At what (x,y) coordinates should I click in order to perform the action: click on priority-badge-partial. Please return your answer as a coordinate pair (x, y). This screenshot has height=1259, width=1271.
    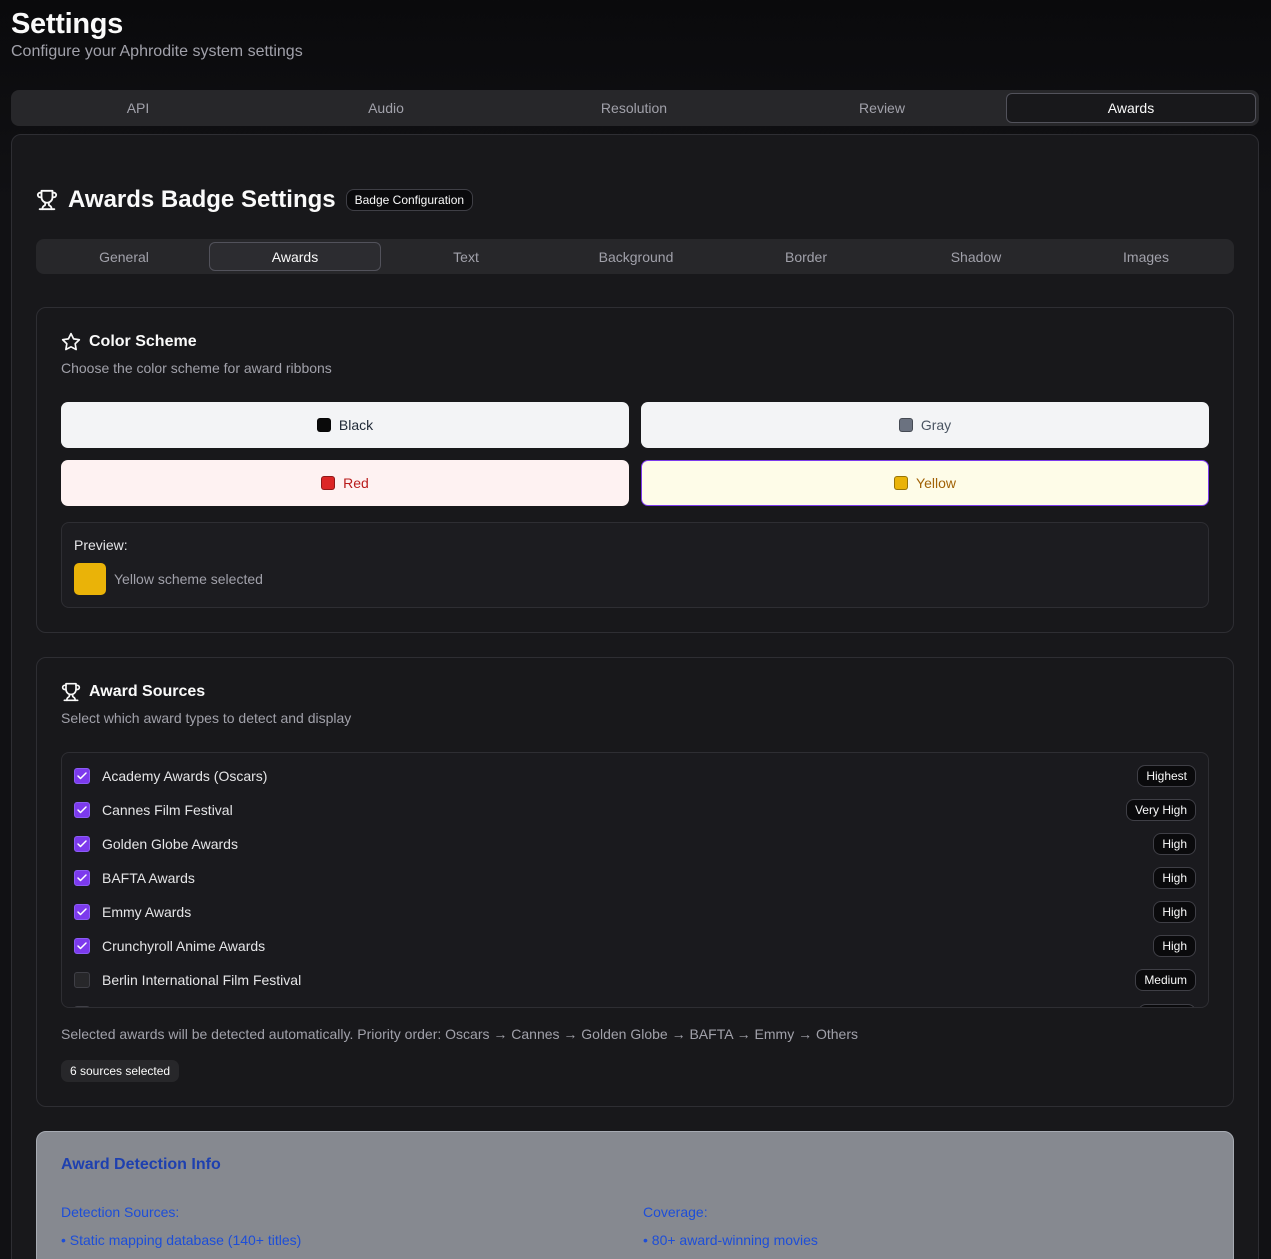
    Looking at the image, I should click on (1167, 1005).